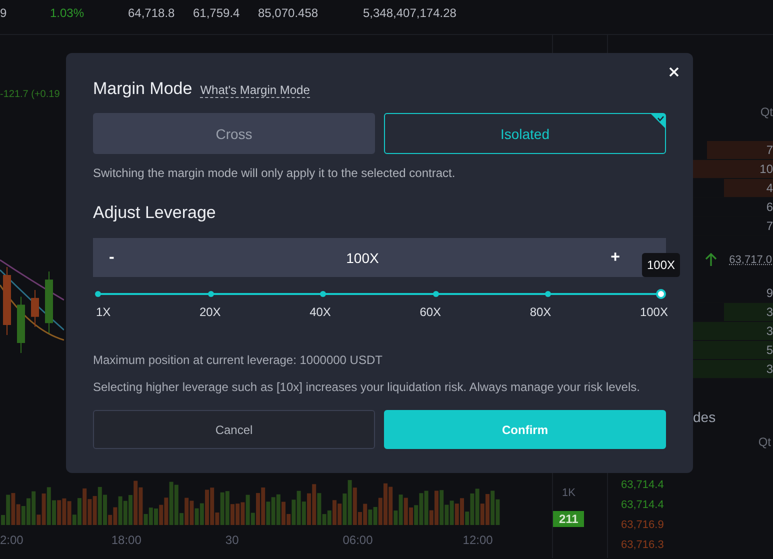 This screenshot has height=559, width=773. What do you see at coordinates (217, 13) in the screenshot?
I see `ticker-value: 61,759.4` at bounding box center [217, 13].